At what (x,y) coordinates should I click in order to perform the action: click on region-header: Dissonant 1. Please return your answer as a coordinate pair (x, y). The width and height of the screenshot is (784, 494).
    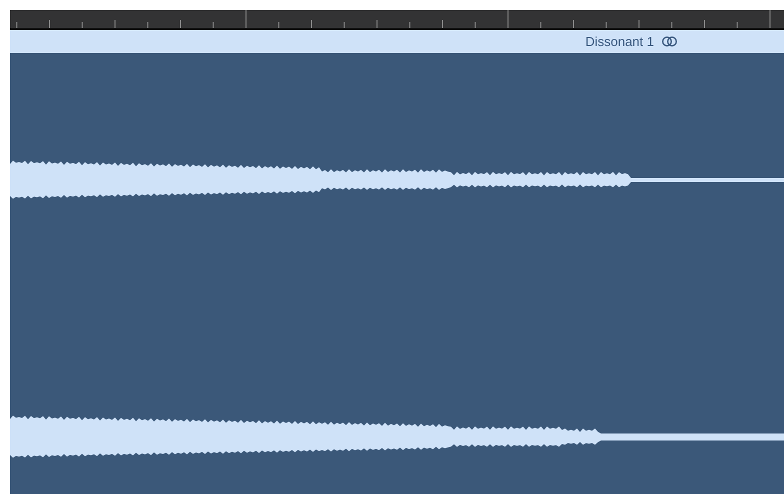
    Looking at the image, I should click on (397, 41).